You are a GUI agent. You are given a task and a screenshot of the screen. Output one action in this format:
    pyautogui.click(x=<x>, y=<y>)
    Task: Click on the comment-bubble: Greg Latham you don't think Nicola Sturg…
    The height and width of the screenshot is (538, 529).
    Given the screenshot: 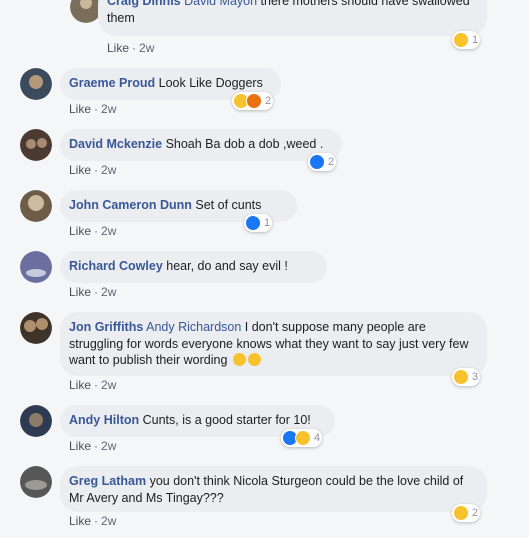 What is the action you would take?
    pyautogui.click(x=273, y=489)
    